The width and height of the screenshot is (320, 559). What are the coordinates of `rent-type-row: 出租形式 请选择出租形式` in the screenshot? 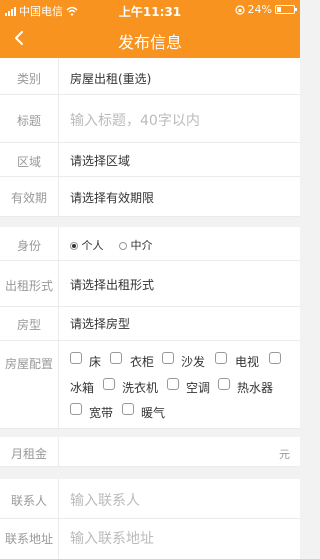 It's located at (150, 284).